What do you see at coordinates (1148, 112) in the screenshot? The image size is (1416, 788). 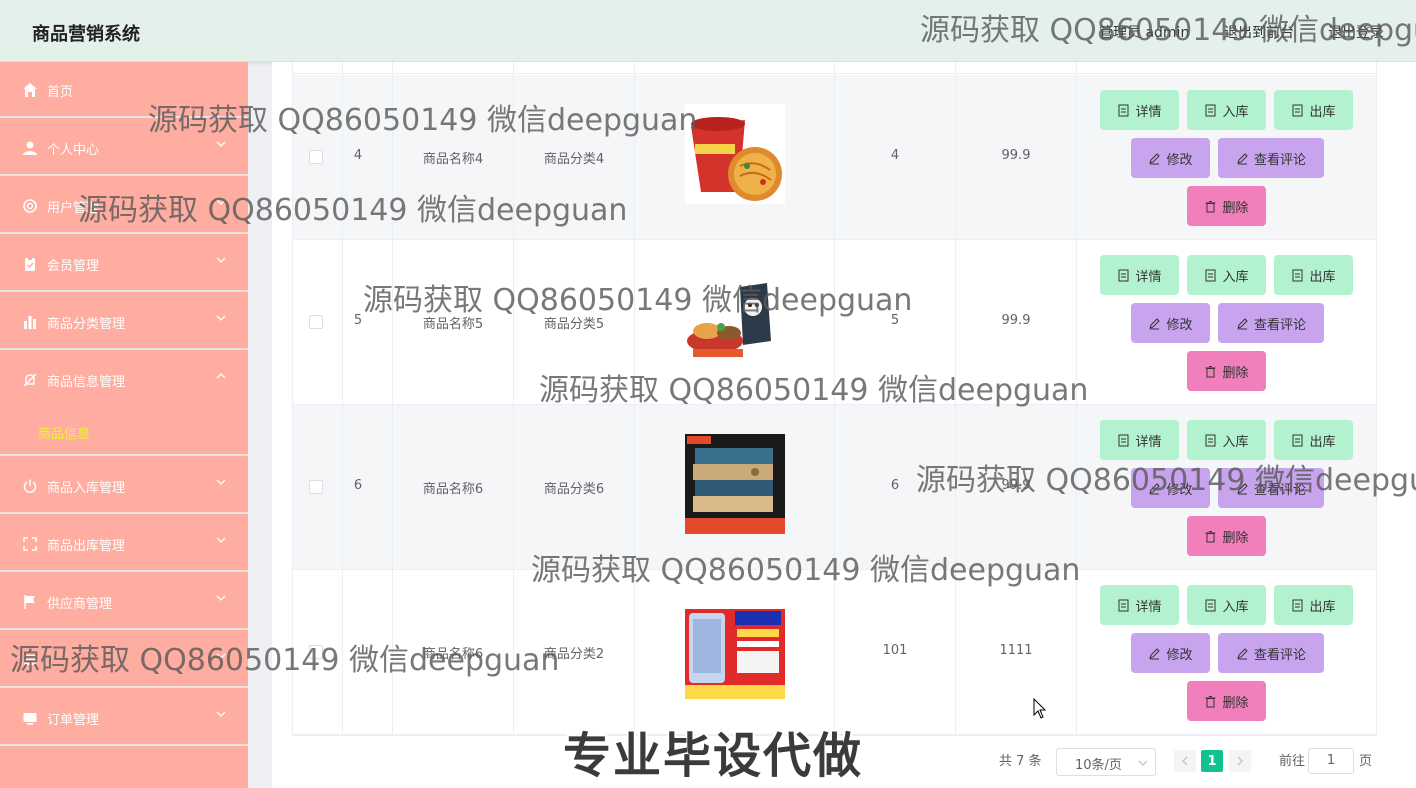 I see `detail-label: 详情` at bounding box center [1148, 112].